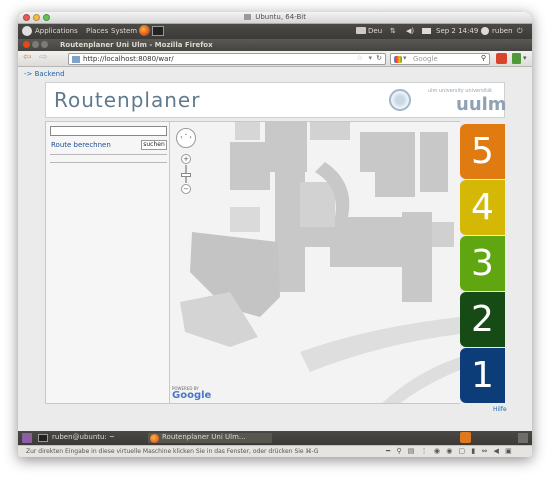 This screenshot has height=482, width=550. What do you see at coordinates (154, 438) in the screenshot?
I see `firefox-icon` at bounding box center [154, 438].